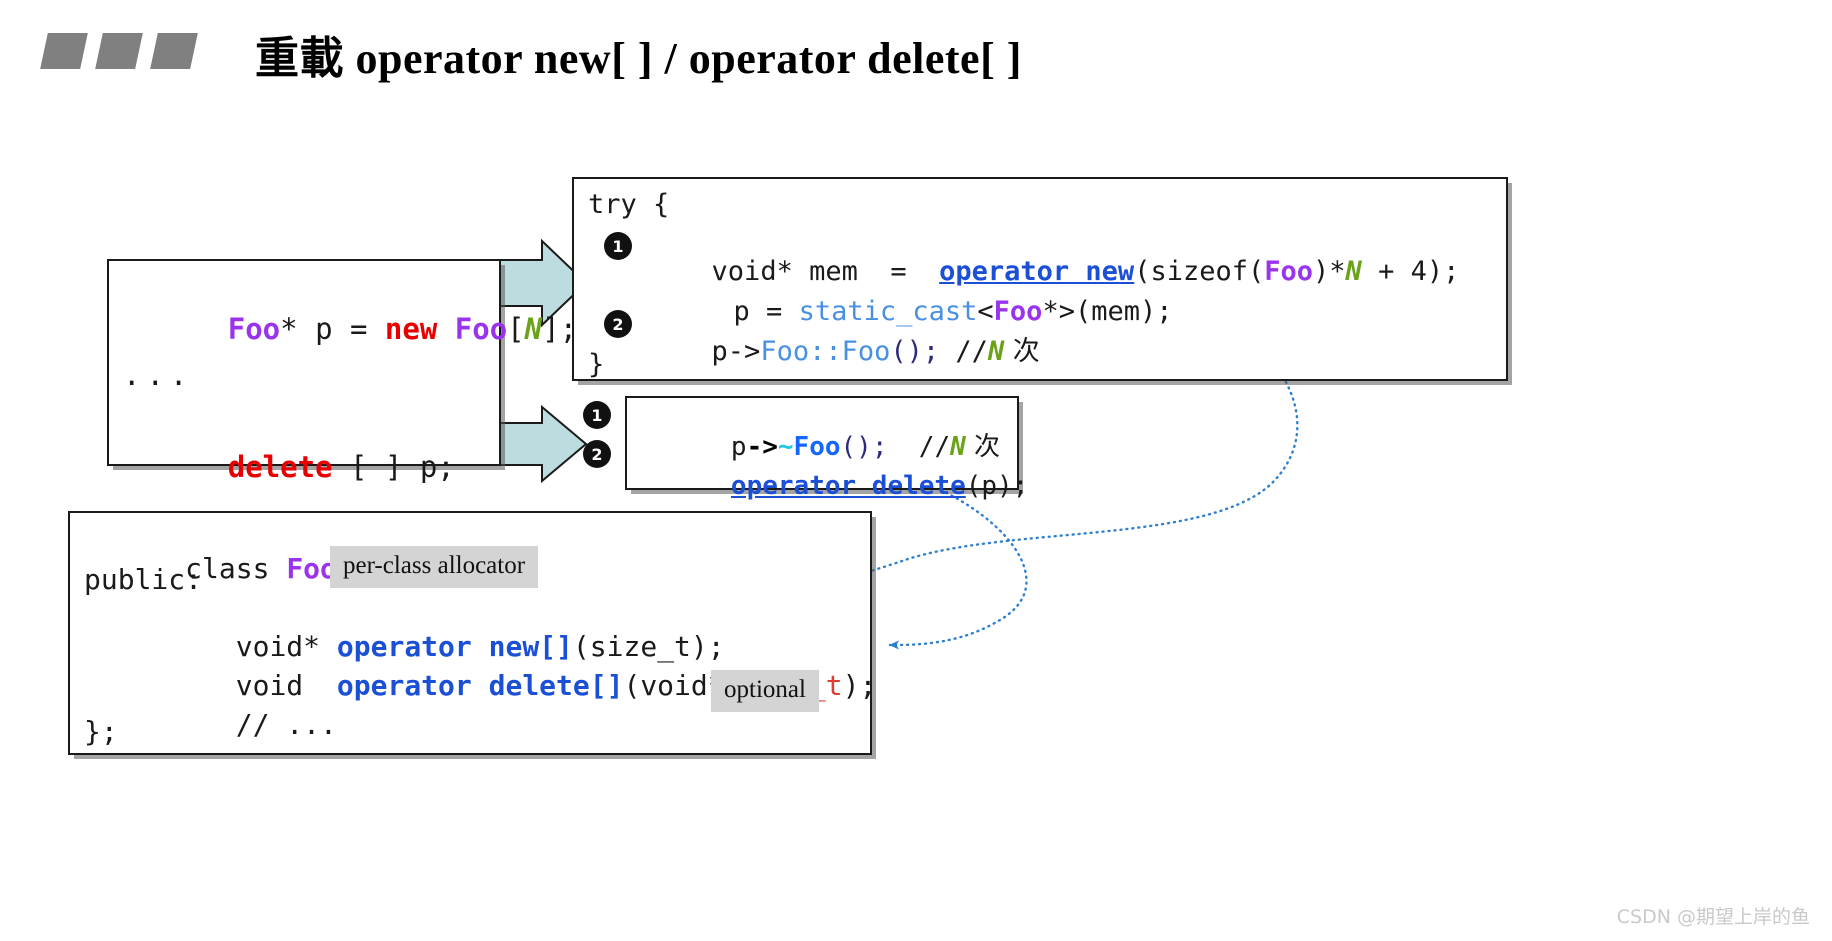 The image size is (1832, 941). Describe the element at coordinates (859, 685) in the screenshot. I see `token-close-semi: );` at that location.